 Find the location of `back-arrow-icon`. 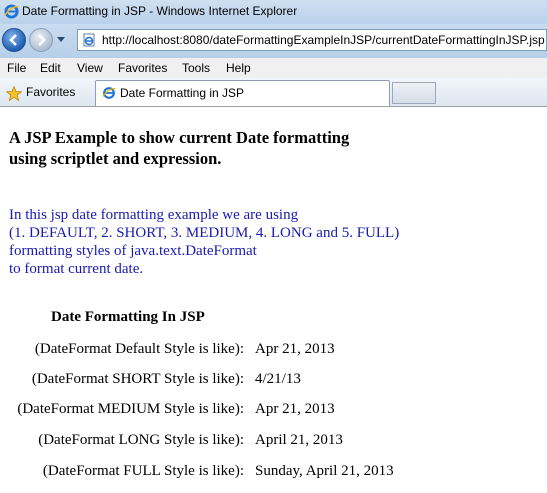

back-arrow-icon is located at coordinates (13, 40).